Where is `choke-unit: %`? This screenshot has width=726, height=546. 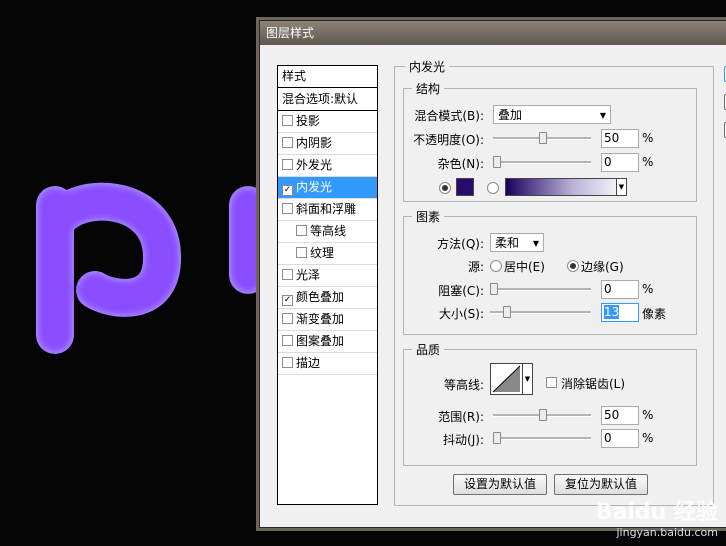
choke-unit: % is located at coordinates (648, 289).